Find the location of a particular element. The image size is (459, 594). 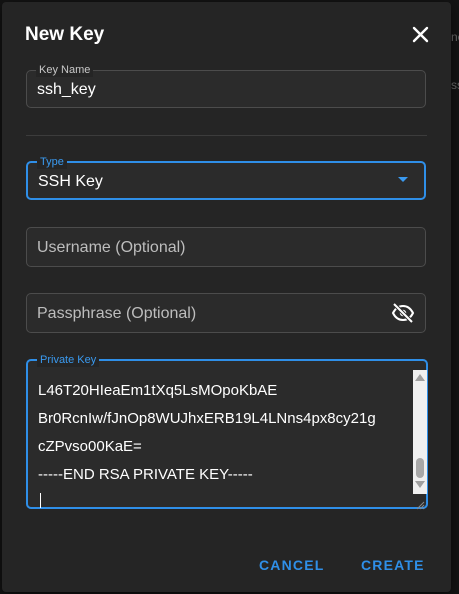

resize-handle-icon is located at coordinates (420, 503).